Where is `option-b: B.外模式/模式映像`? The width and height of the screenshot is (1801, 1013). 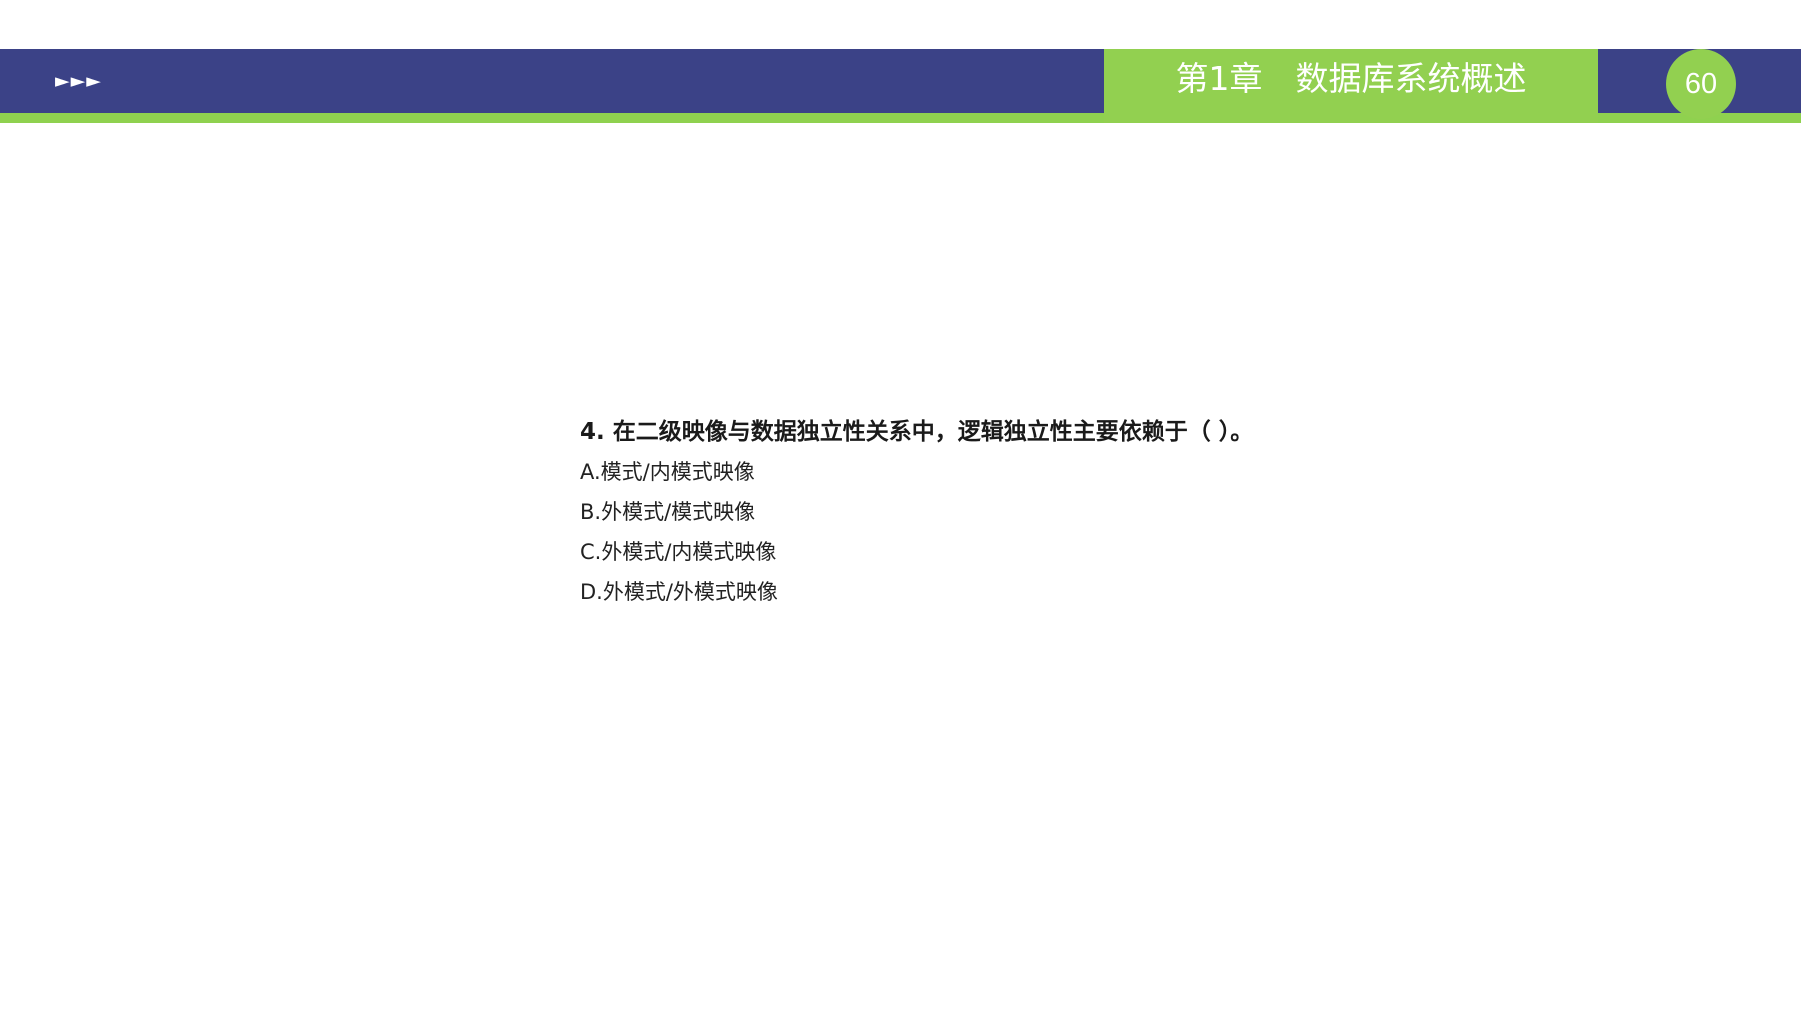 option-b: B.外模式/模式映像 is located at coordinates (668, 512).